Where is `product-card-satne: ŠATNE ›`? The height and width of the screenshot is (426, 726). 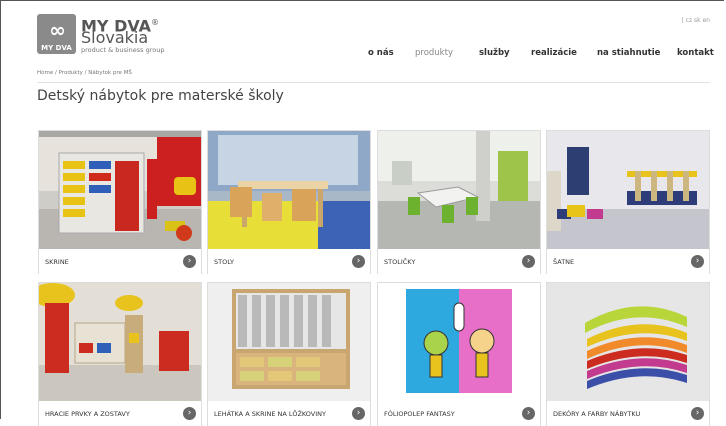
product-card-satne: ŠATNE › is located at coordinates (628, 202).